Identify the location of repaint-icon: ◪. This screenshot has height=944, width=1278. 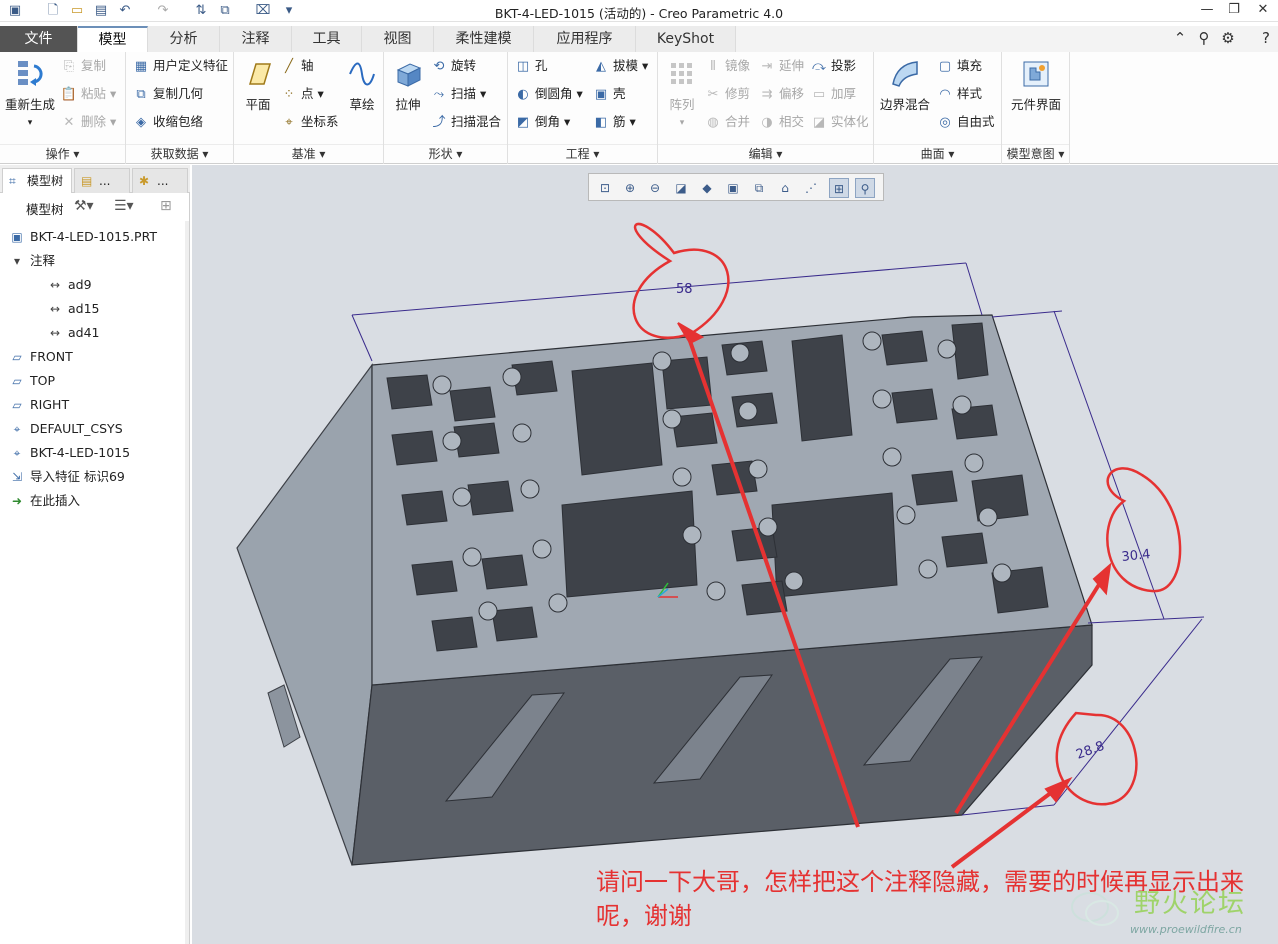
(681, 188).